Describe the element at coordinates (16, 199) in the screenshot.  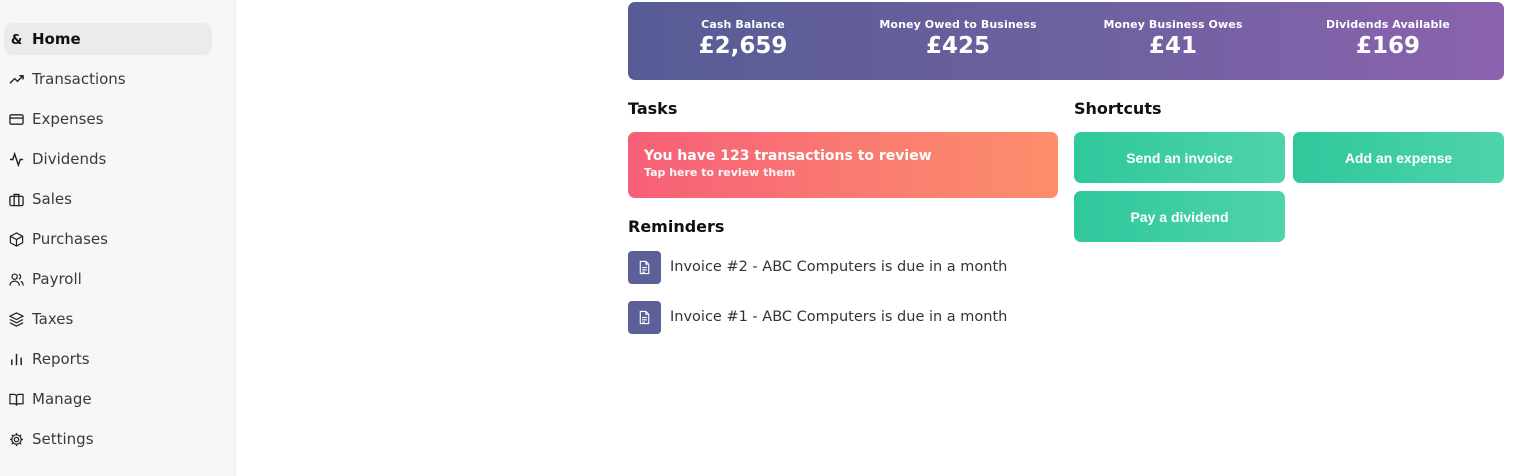
I see `briefcase-icon` at that location.